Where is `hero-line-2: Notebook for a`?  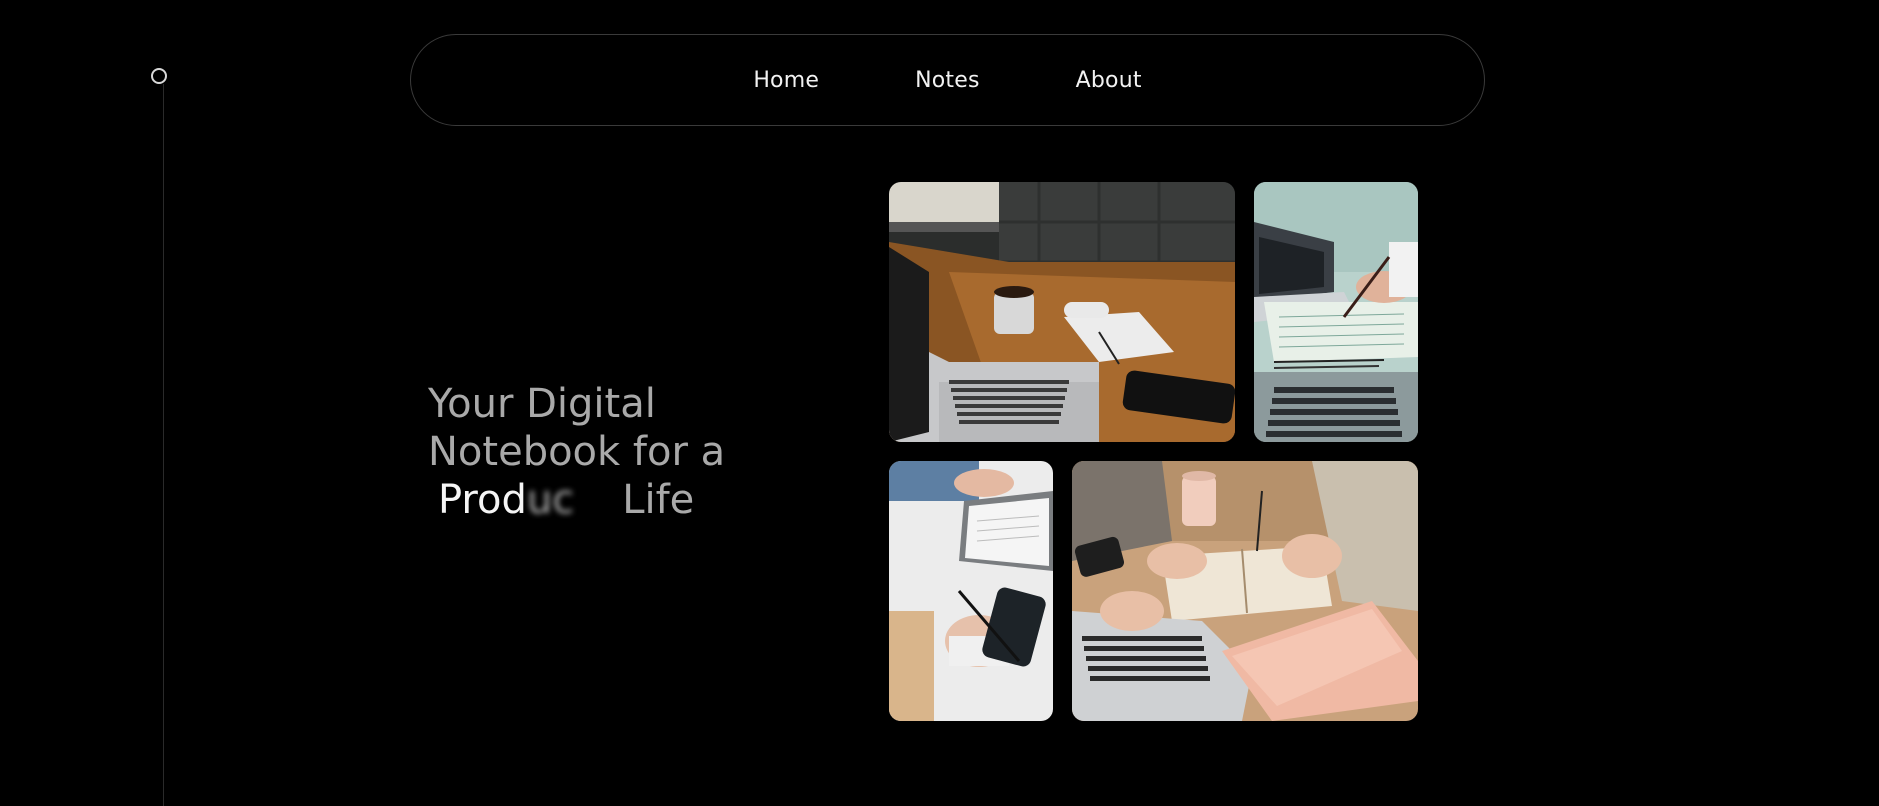
hero-line-2: Notebook for a is located at coordinates (577, 452).